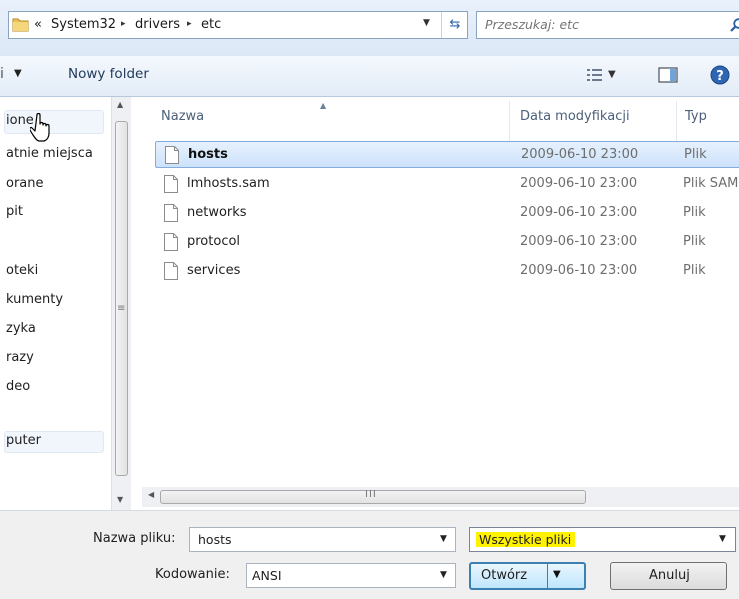 This screenshot has height=599, width=739. What do you see at coordinates (426, 23) in the screenshot?
I see `address-dropdown-icon: ▼` at bounding box center [426, 23].